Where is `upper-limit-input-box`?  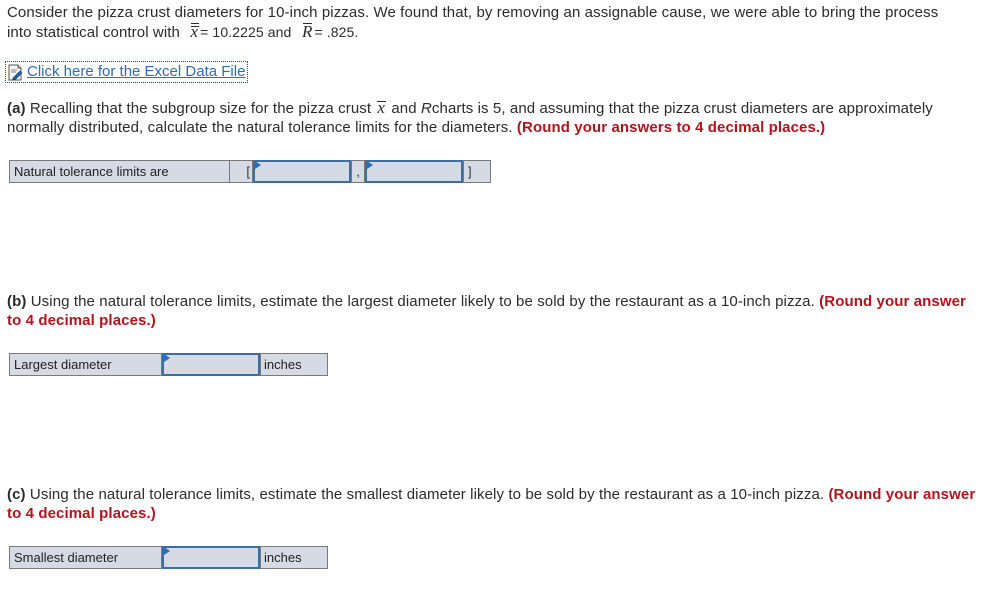 upper-limit-input-box is located at coordinates (414, 171).